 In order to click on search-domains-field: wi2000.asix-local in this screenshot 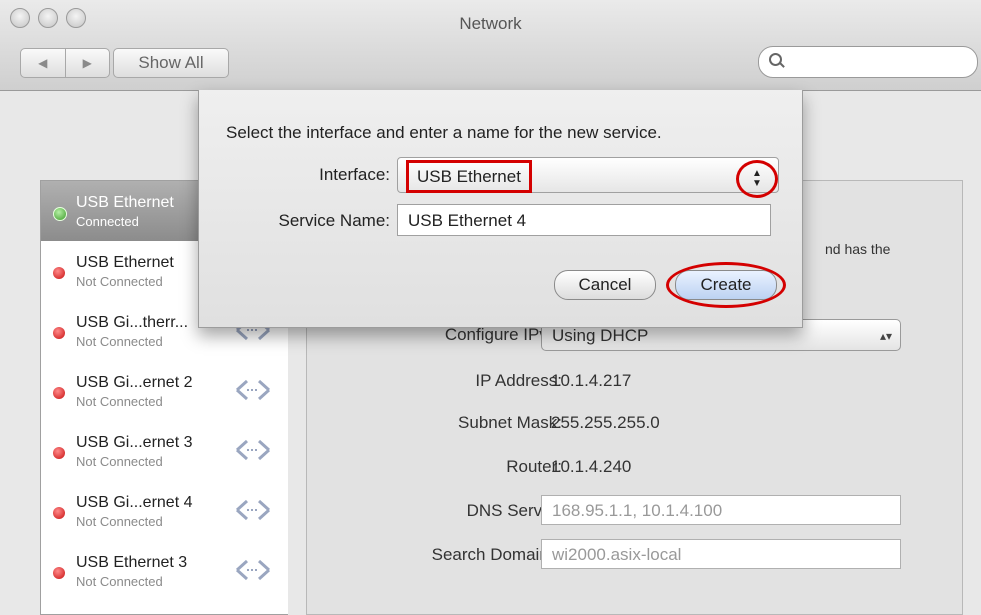, I will do `click(721, 554)`.